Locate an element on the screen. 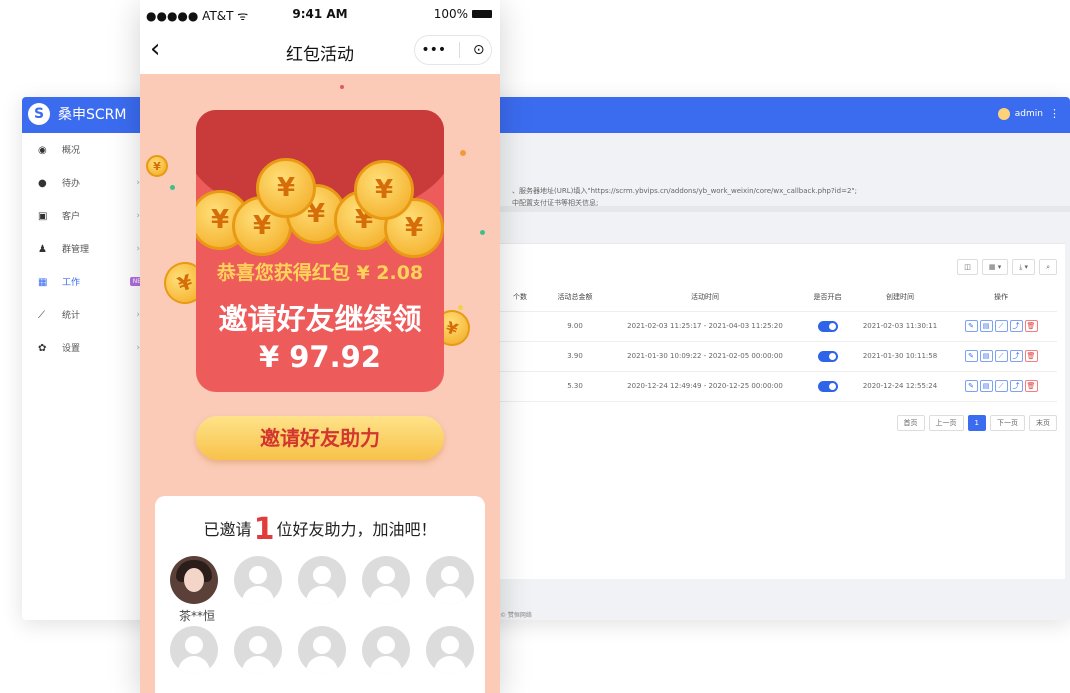  coin-pile: ¥ ¥ ¥ ¥ ¥ ¥ ¥ is located at coordinates (320, 210).